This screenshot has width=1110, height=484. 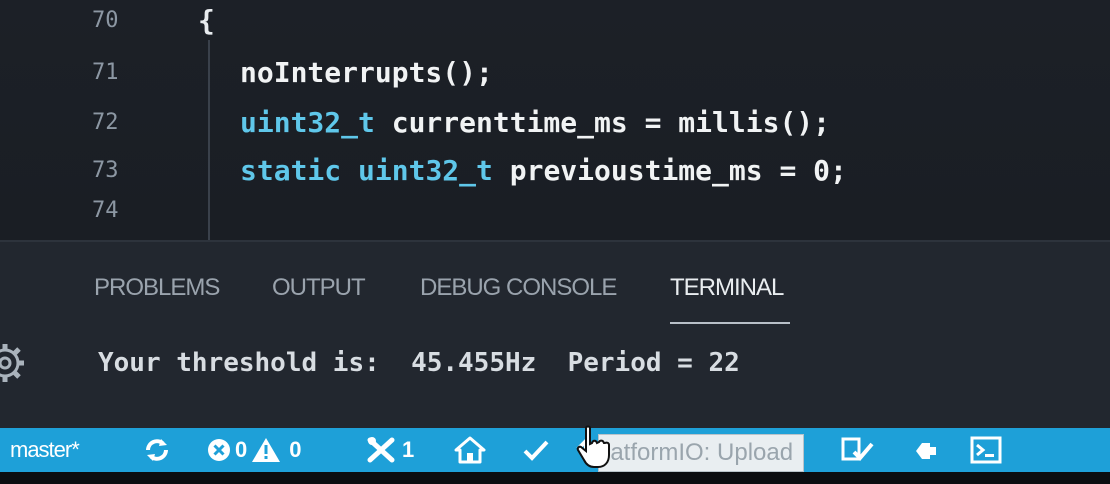 I want to click on check-icon, so click(x=536, y=450).